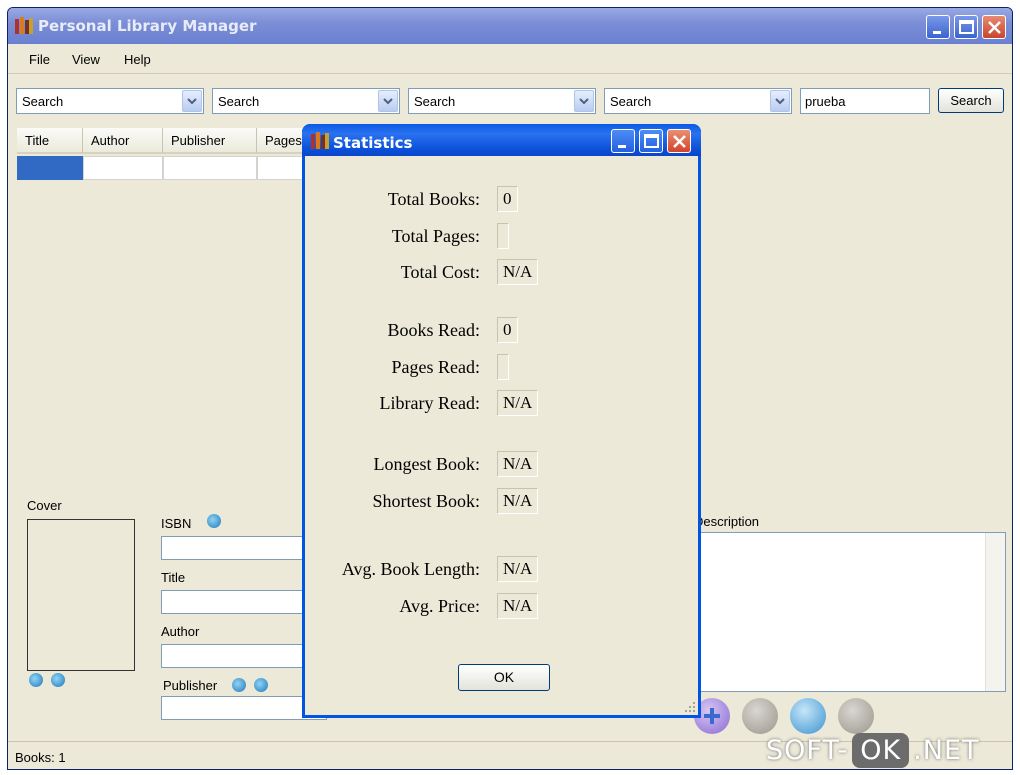 The width and height of the screenshot is (1020, 775). What do you see at coordinates (502, 101) in the screenshot?
I see `search-field-select-3: Search` at bounding box center [502, 101].